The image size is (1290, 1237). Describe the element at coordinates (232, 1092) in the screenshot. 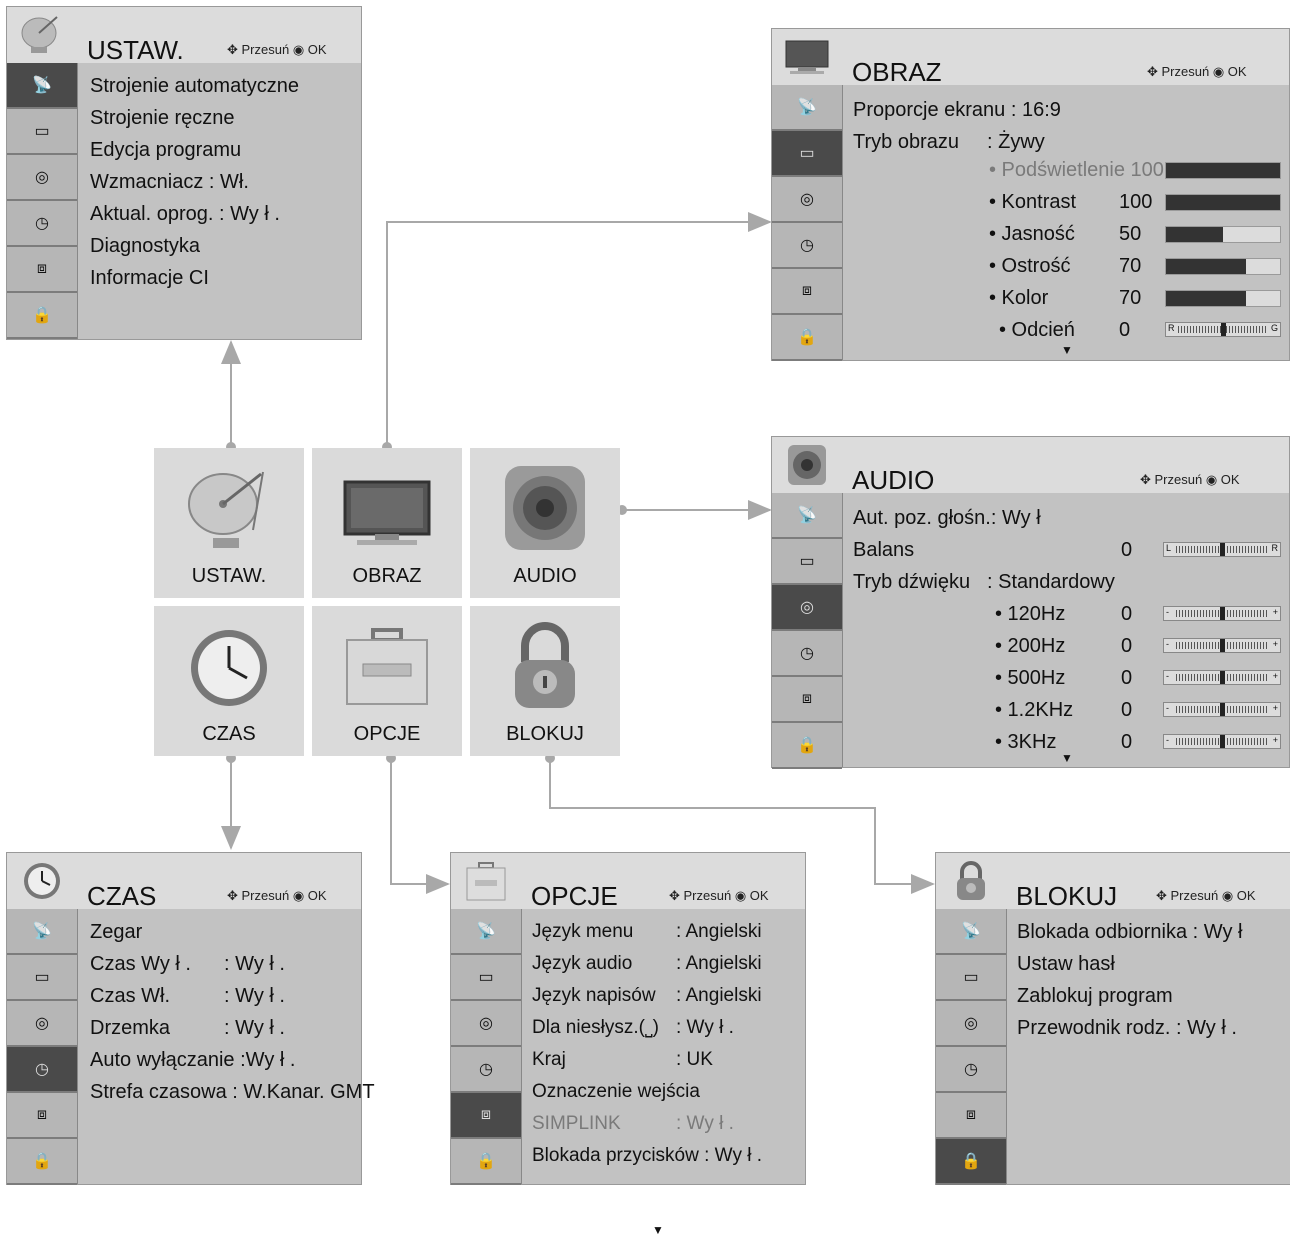

I see `time-menu-item: Strefa czasowa : W.Kanar. GMT` at that location.